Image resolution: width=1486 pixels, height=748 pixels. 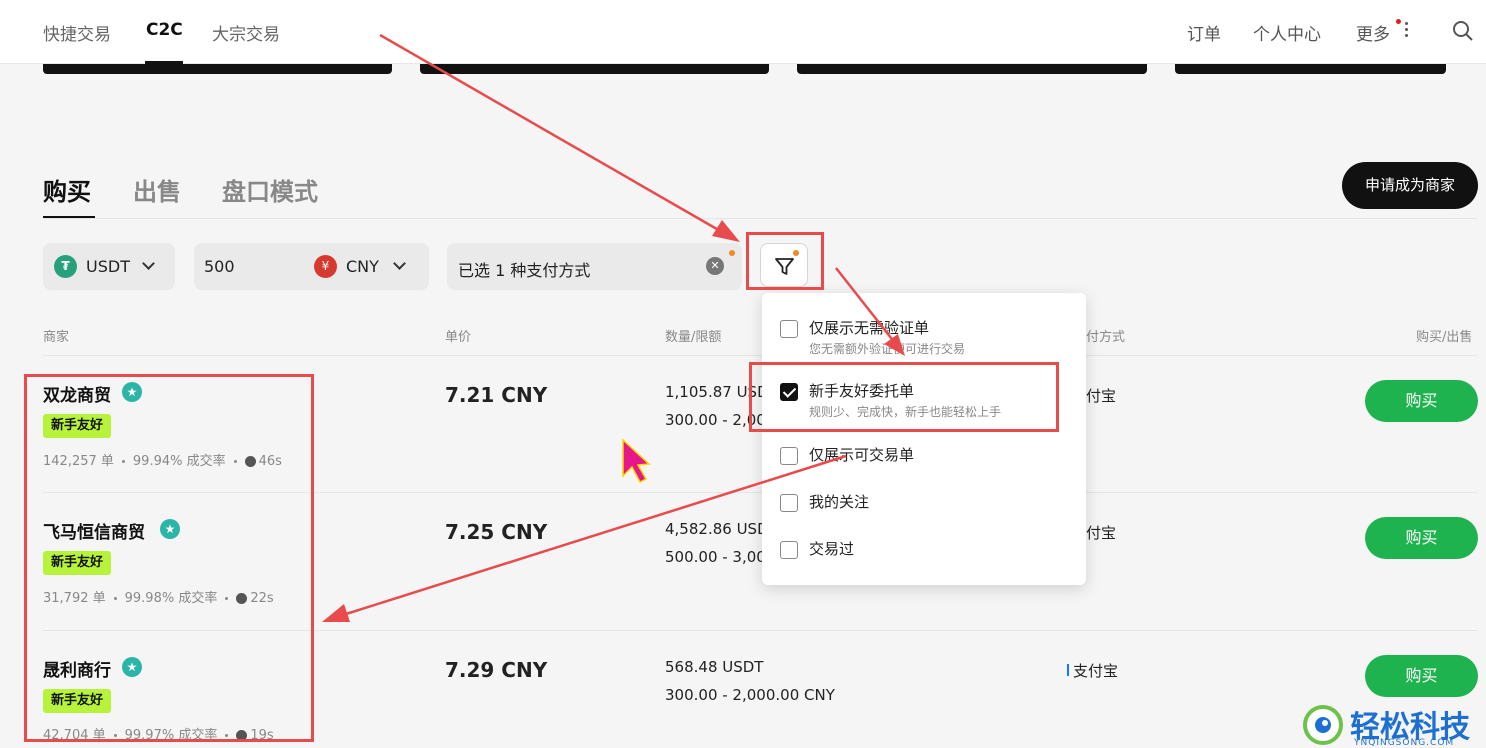 I want to click on payment-method-select: 已选 1 种支付方式 ✕, so click(x=594, y=266).